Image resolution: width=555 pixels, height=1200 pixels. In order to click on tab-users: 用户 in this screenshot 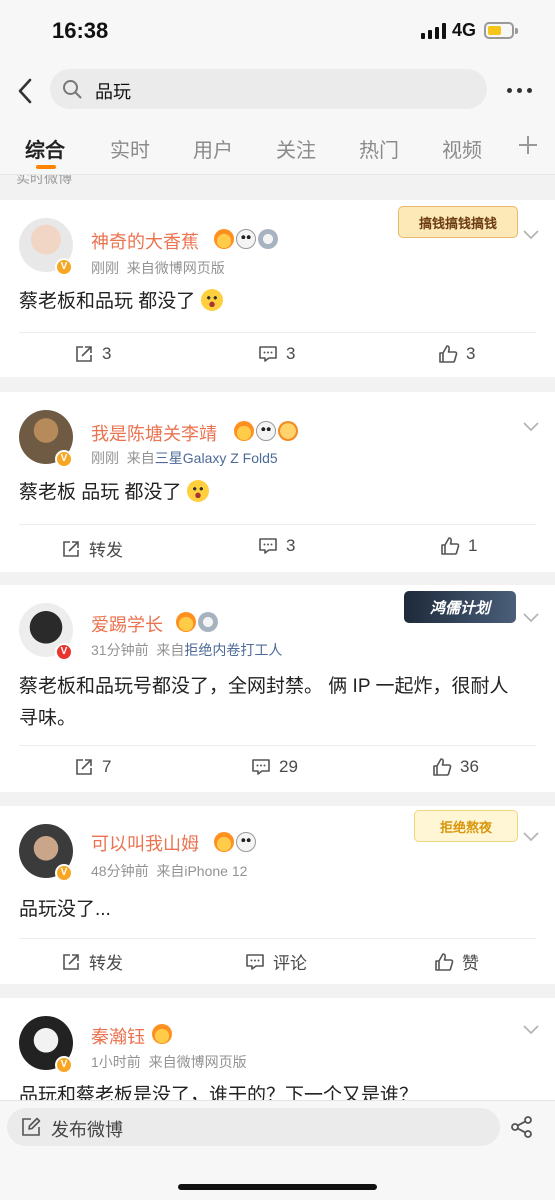, I will do `click(213, 148)`.